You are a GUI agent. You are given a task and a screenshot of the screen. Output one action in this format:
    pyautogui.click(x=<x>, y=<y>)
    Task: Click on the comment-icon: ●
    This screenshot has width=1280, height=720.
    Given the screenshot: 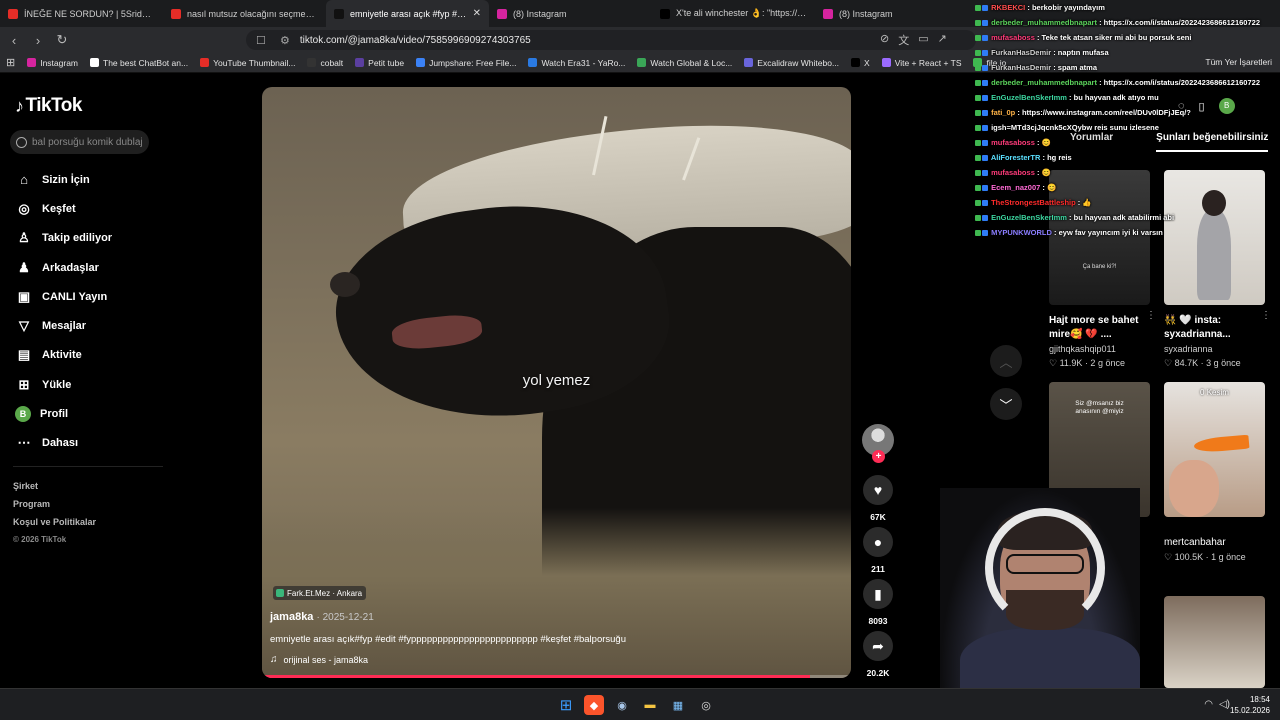 What is the action you would take?
    pyautogui.click(x=878, y=542)
    